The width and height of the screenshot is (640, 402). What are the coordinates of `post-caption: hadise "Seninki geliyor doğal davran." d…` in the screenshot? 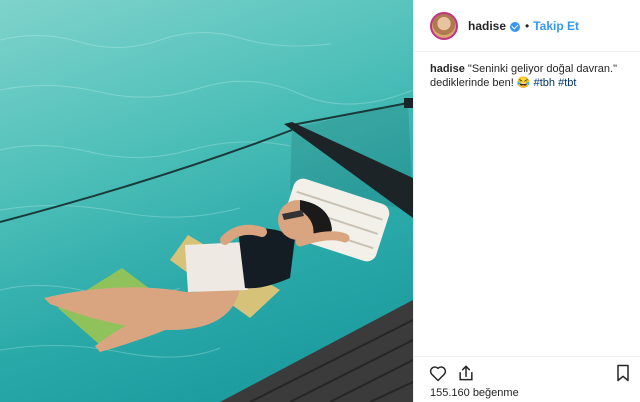 It's located at (527, 71).